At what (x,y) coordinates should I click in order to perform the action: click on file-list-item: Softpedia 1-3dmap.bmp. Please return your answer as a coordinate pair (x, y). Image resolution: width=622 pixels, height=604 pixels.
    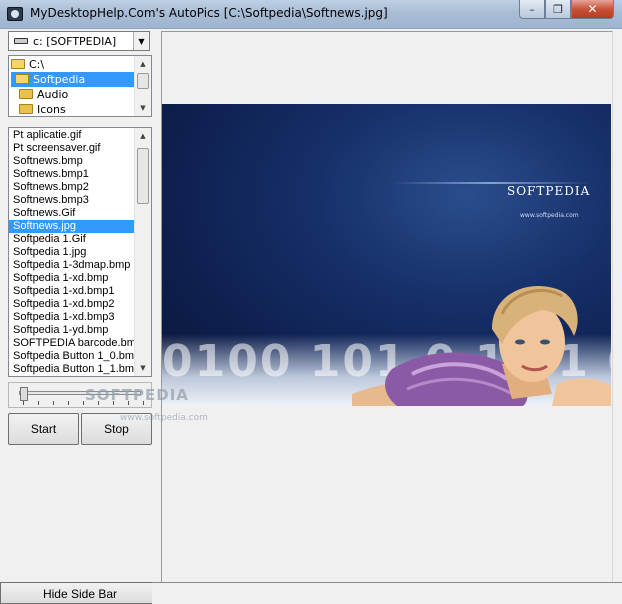
    Looking at the image, I should click on (71, 265).